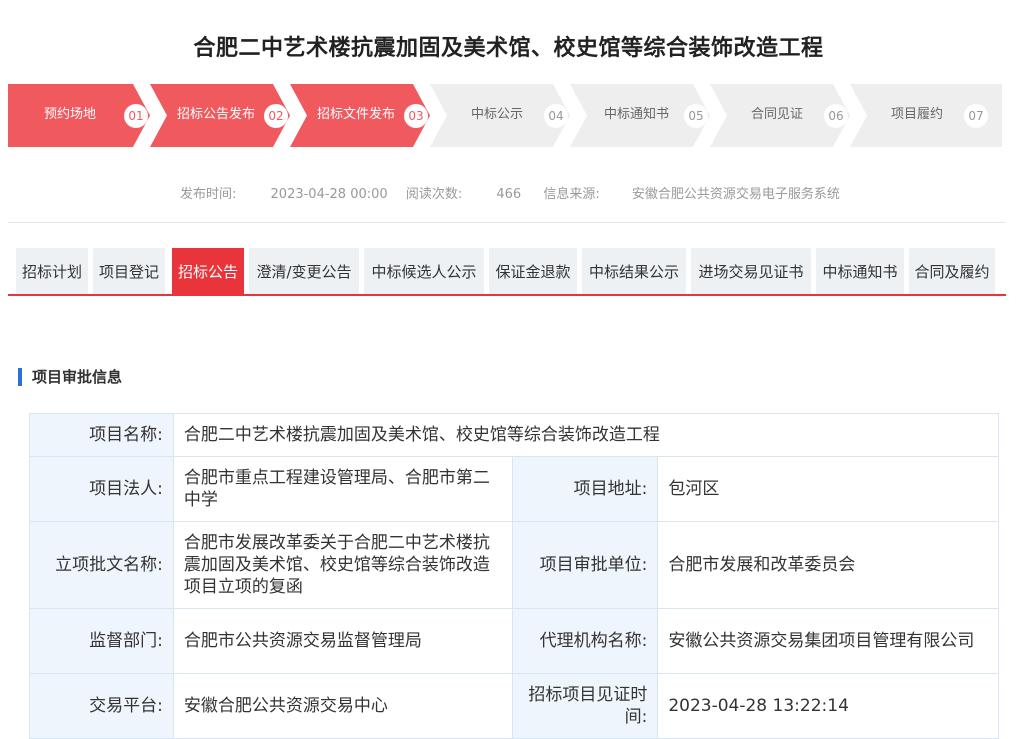  What do you see at coordinates (356, 115) in the screenshot?
I see `step-label-3: 招标文件发布` at bounding box center [356, 115].